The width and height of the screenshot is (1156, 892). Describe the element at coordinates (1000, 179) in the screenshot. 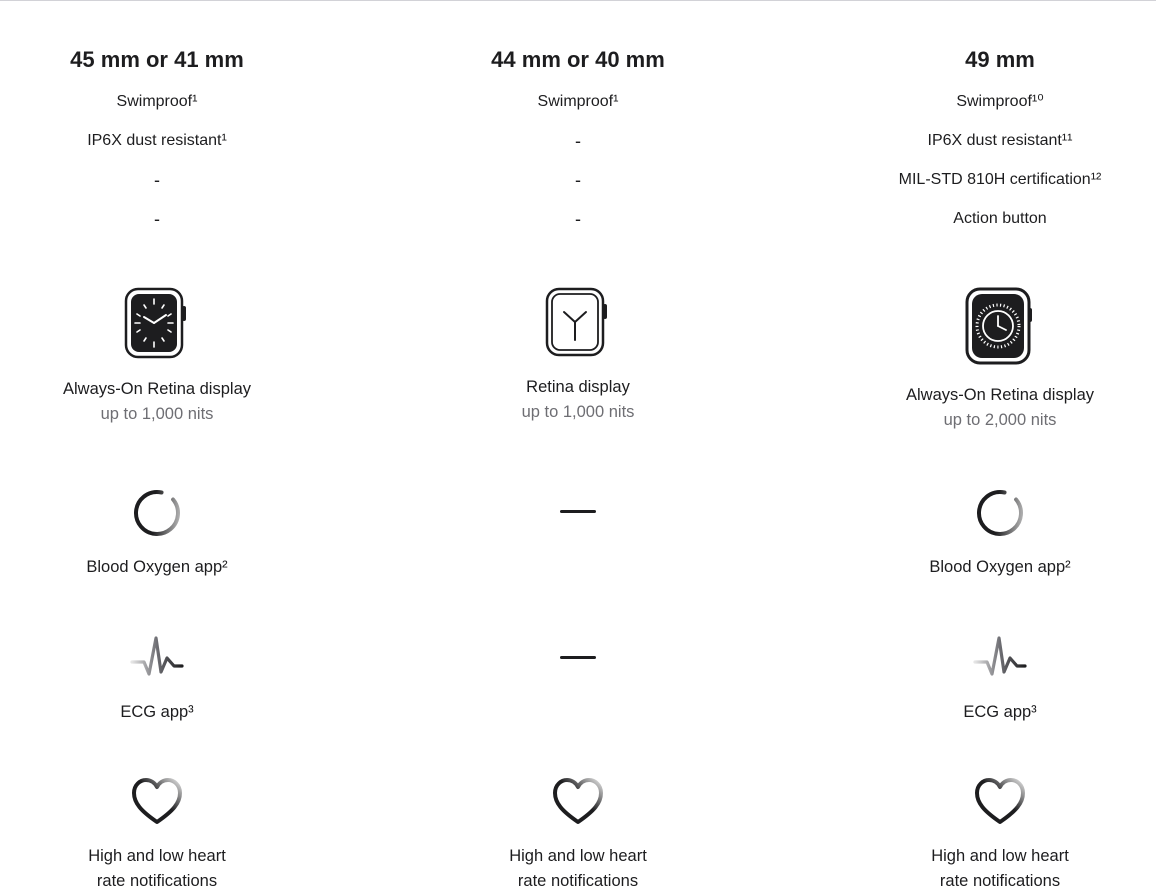

I see `spec-mil-std: MIL-STD 810H certification¹²` at that location.